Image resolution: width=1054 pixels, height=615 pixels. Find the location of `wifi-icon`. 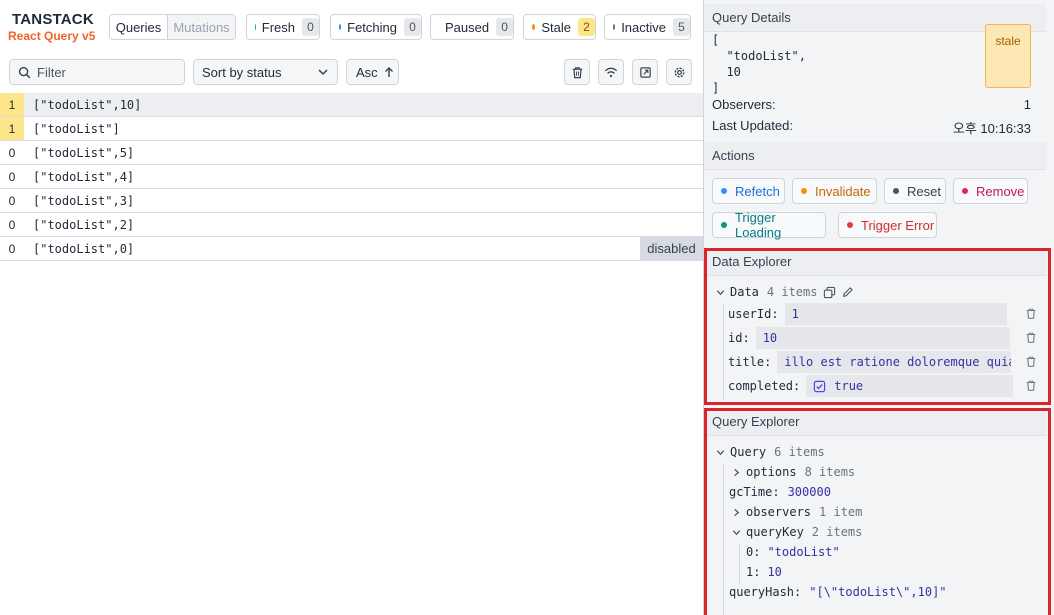

wifi-icon is located at coordinates (611, 72).